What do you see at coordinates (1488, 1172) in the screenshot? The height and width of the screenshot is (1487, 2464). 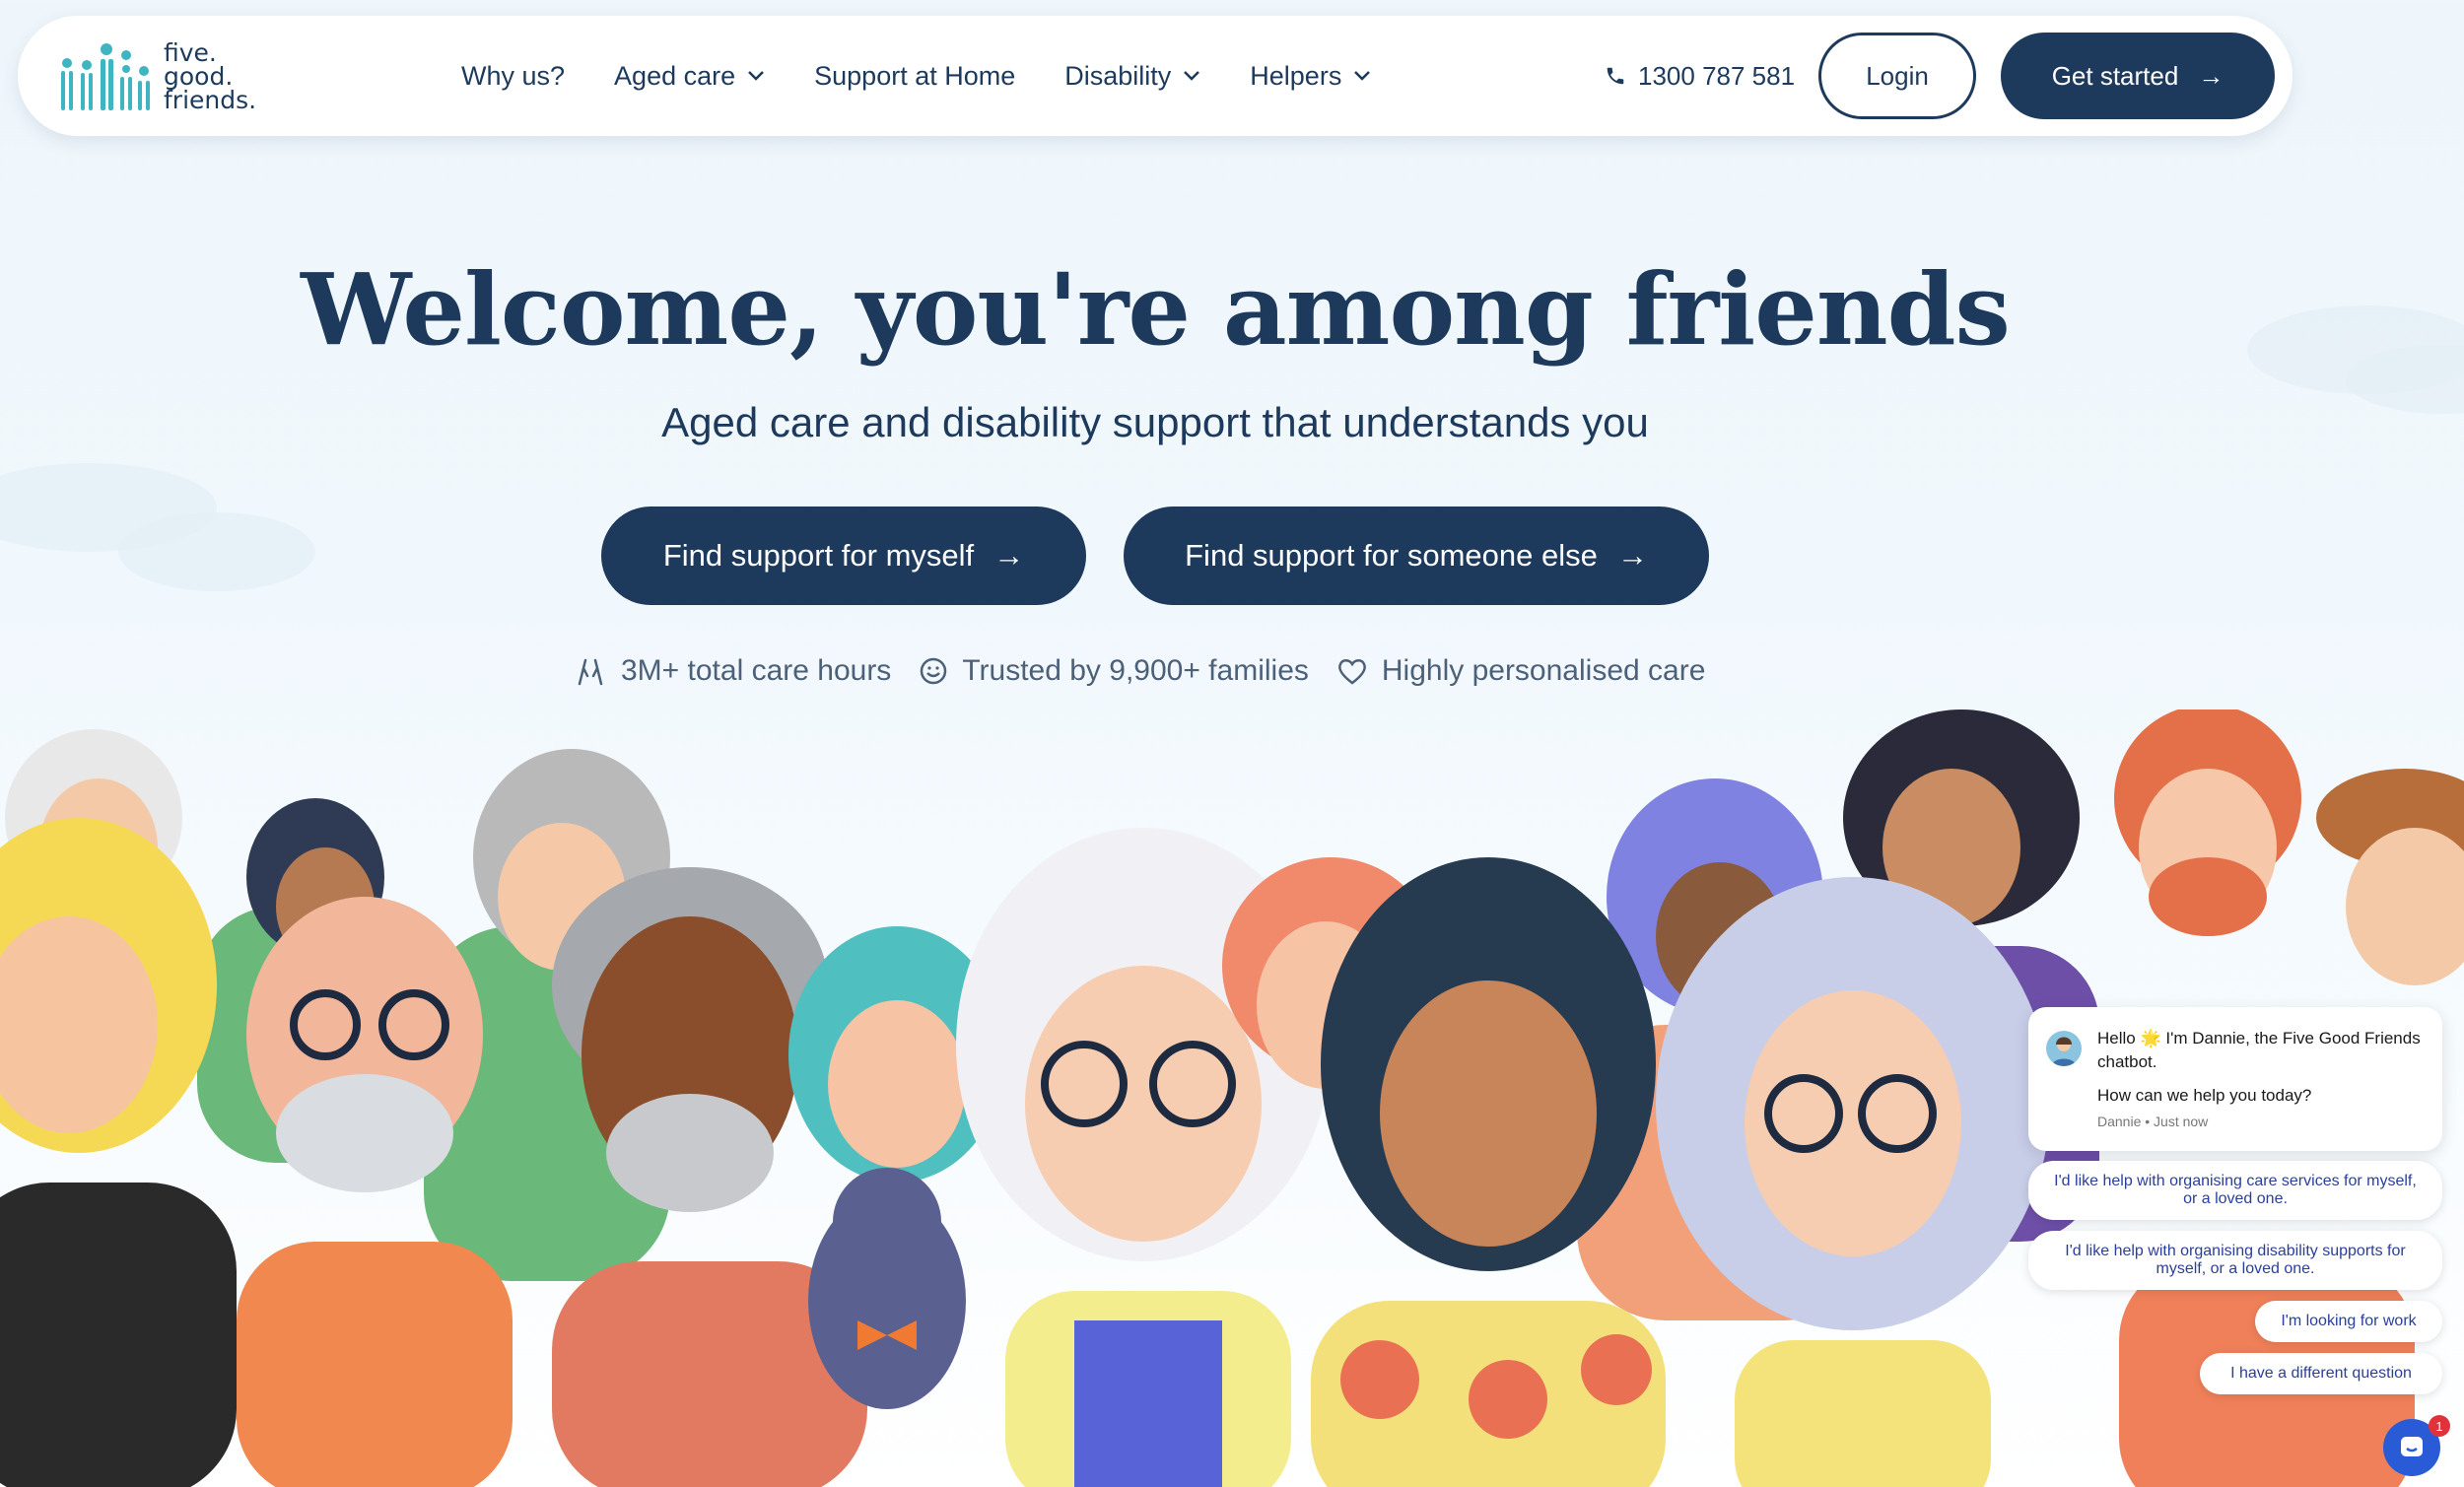 I see `person-front-dark-hair-polka` at bounding box center [1488, 1172].